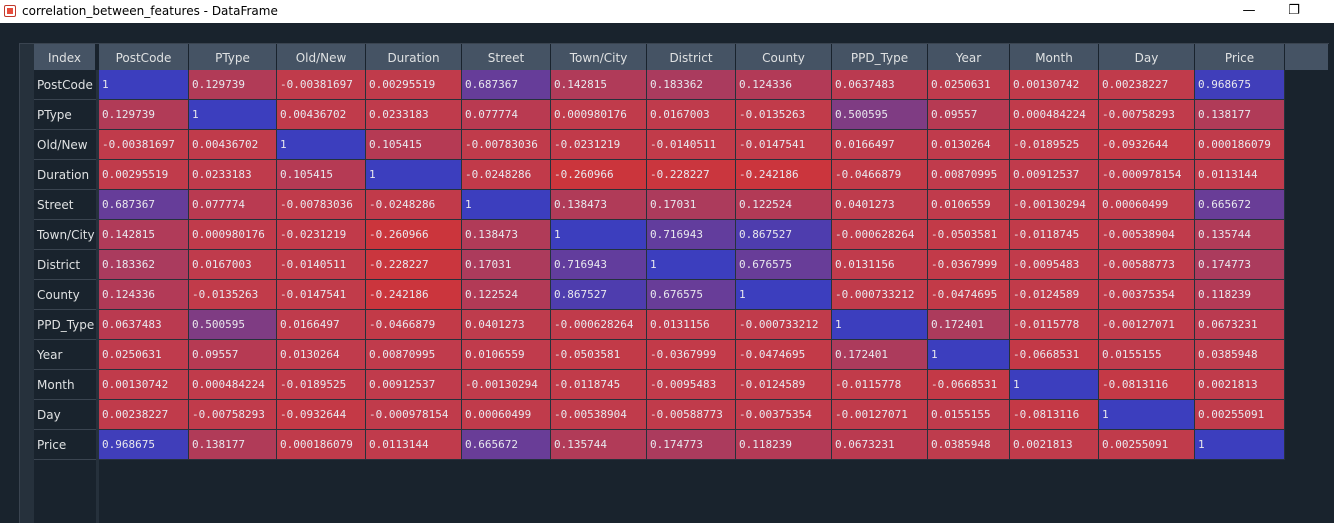  Describe the element at coordinates (691, 385) in the screenshot. I see `table-cell: -0.0095483` at that location.